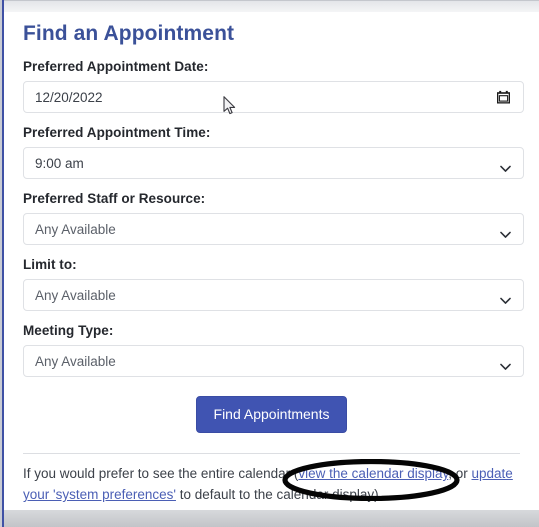  What do you see at coordinates (273, 229) in the screenshot?
I see `staff-or-resource-select: Any Available` at bounding box center [273, 229].